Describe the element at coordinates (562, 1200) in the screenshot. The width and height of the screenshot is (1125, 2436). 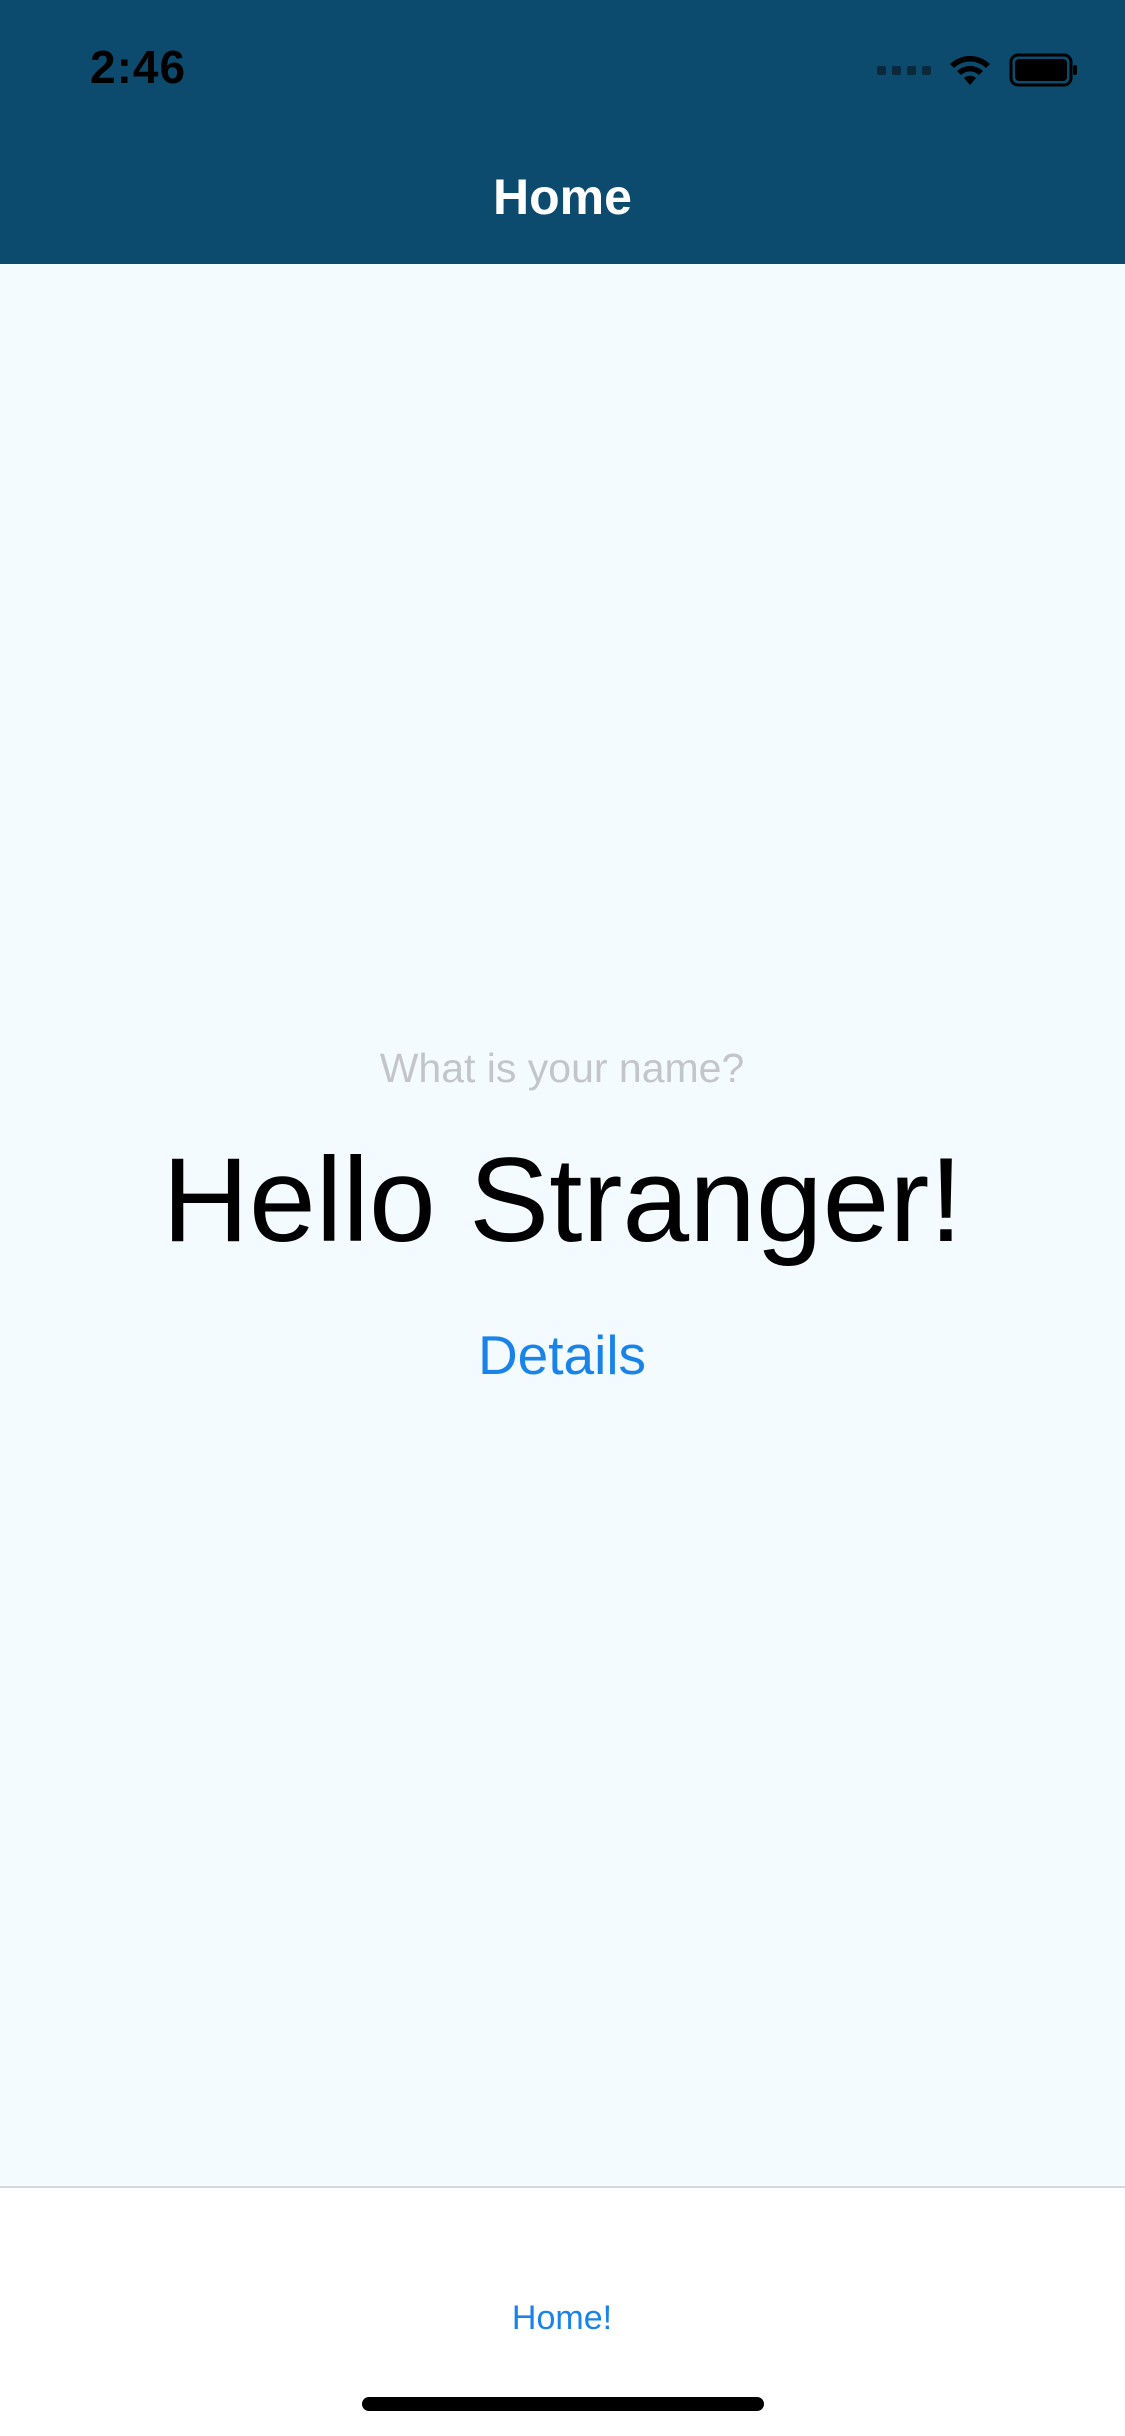
I see `greeting-text: Hello Stranger!` at that location.